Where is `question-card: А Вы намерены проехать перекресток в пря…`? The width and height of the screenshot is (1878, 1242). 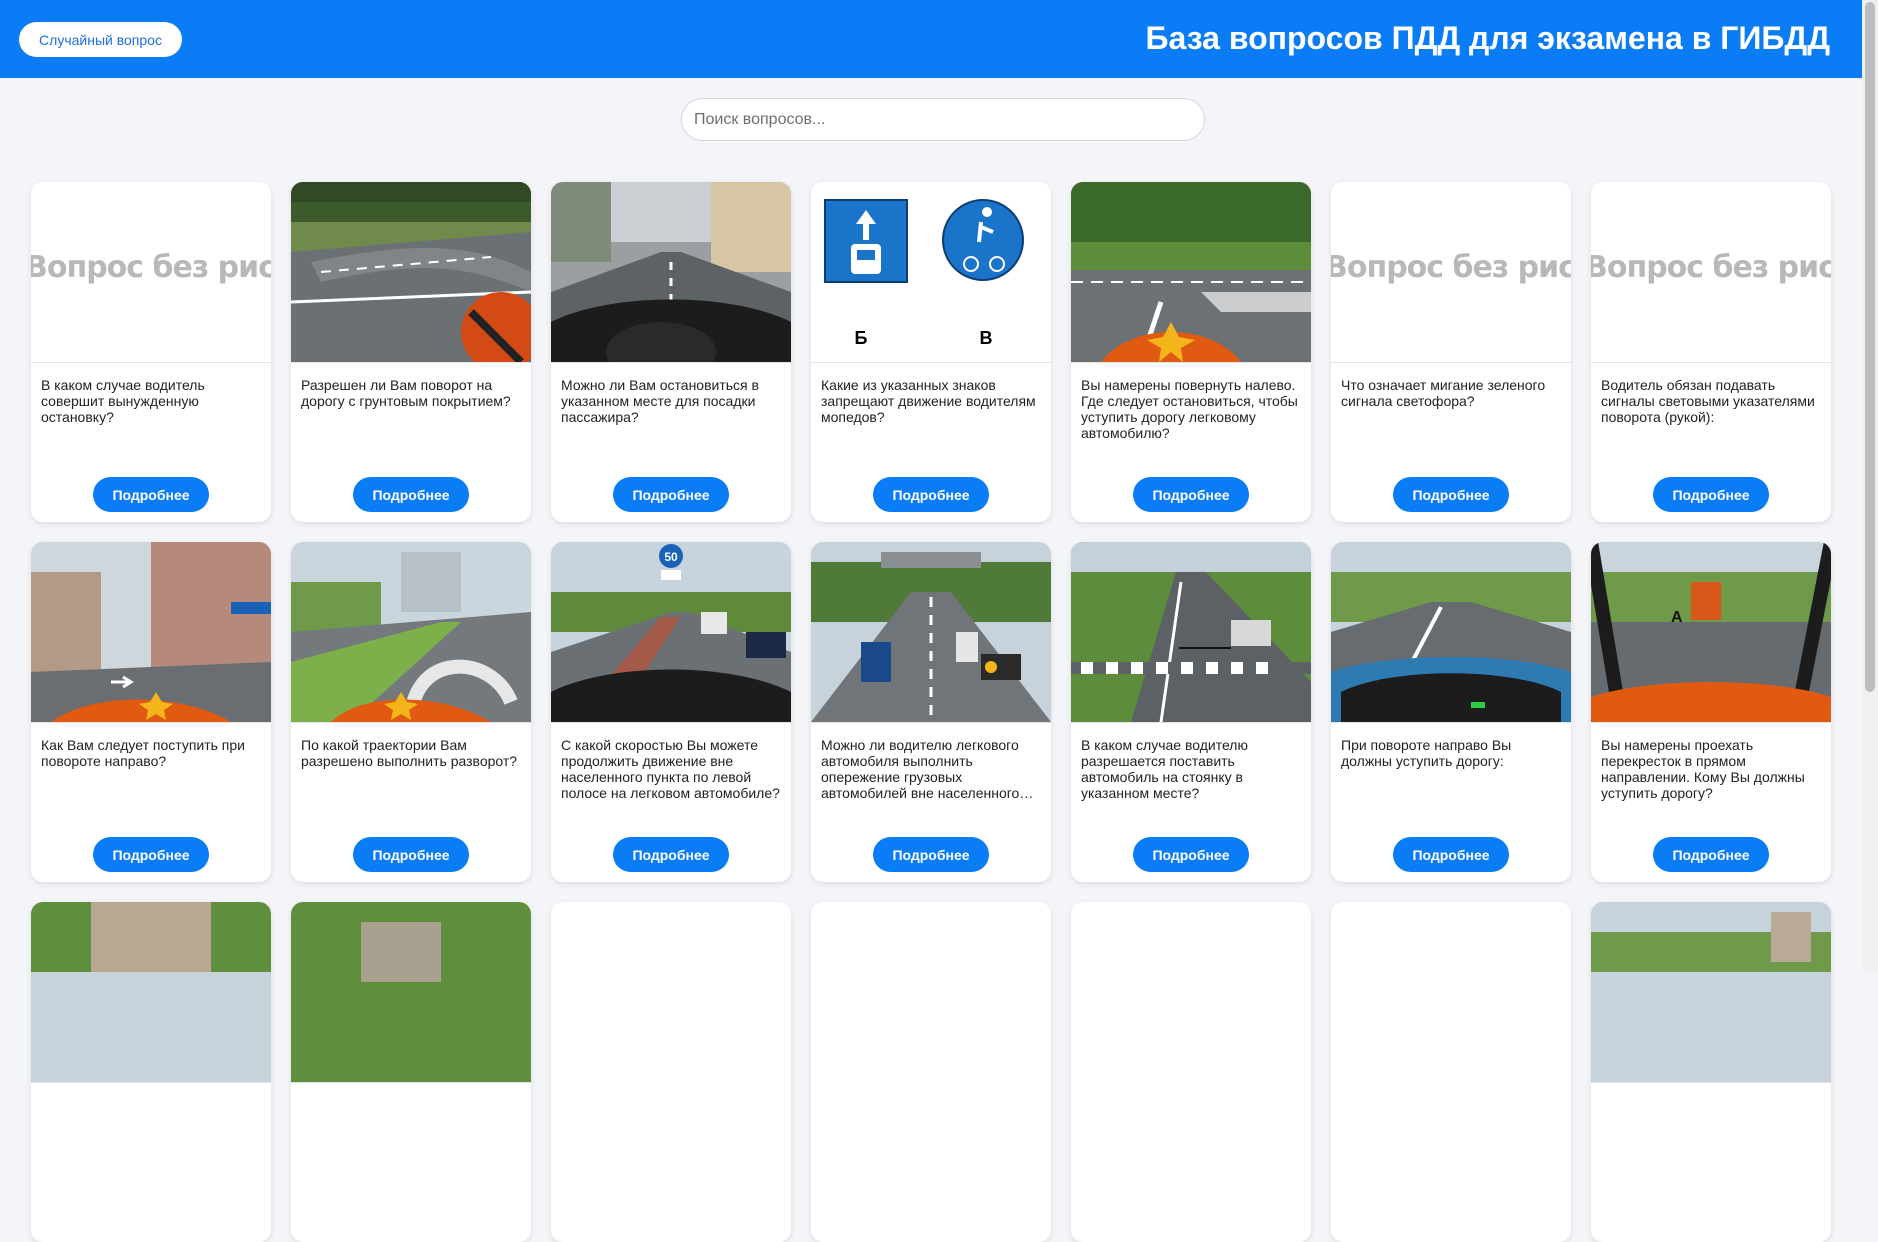 question-card: А Вы намерены проехать перекресток в пря… is located at coordinates (1711, 712).